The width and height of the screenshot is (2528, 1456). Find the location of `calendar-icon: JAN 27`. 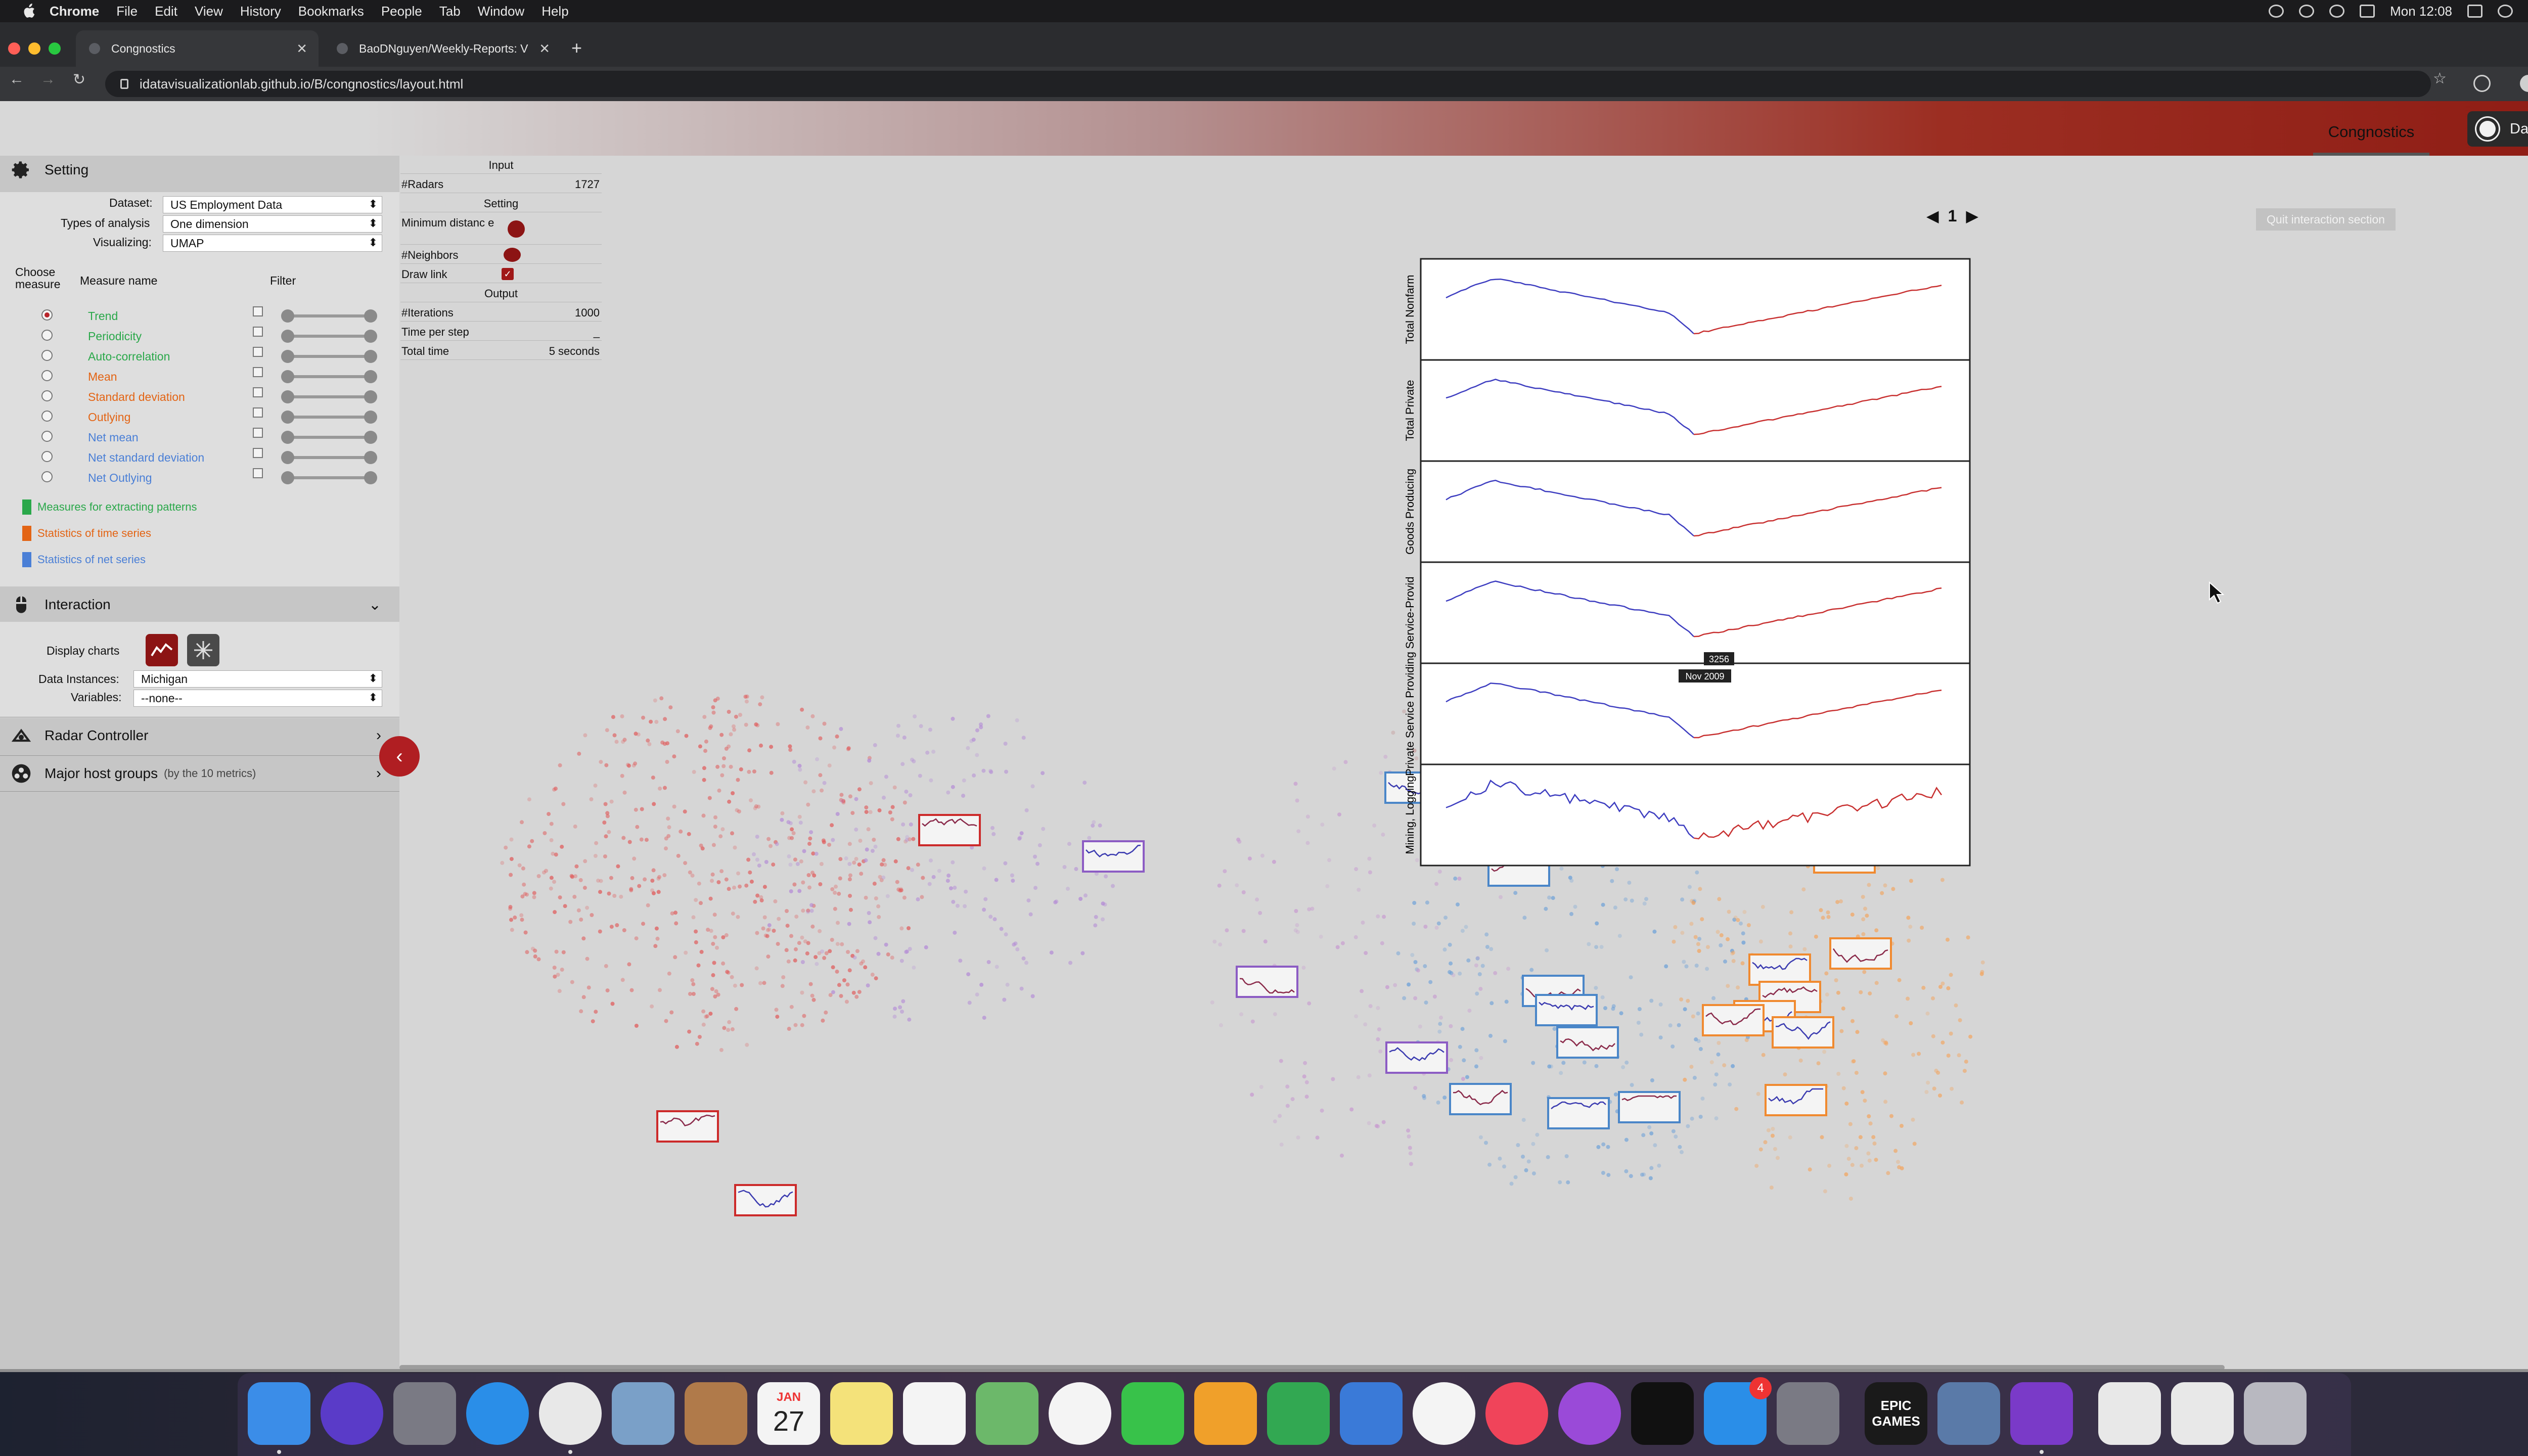

calendar-icon: JAN 27 is located at coordinates (789, 1413).